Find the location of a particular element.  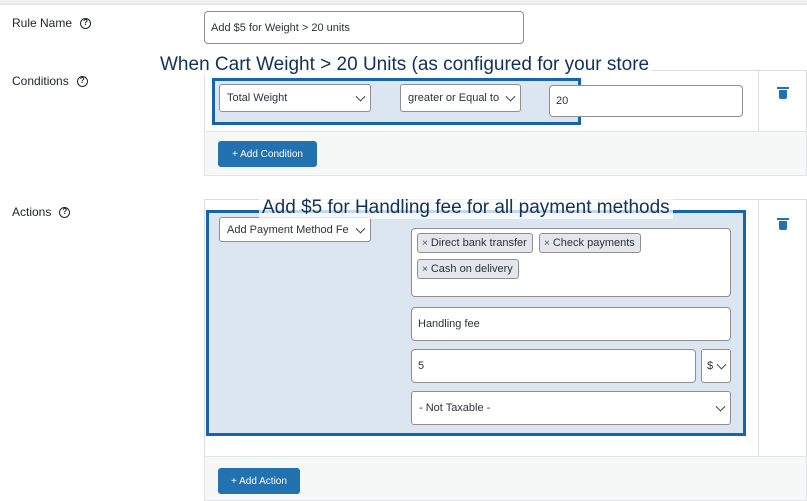

actions-delete-cell is located at coordinates (782, 328).